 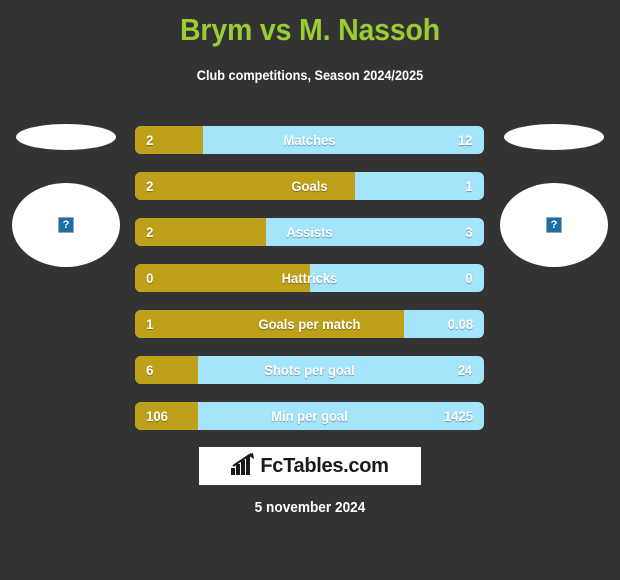 I want to click on player-card-right: ?, so click(x=554, y=193).